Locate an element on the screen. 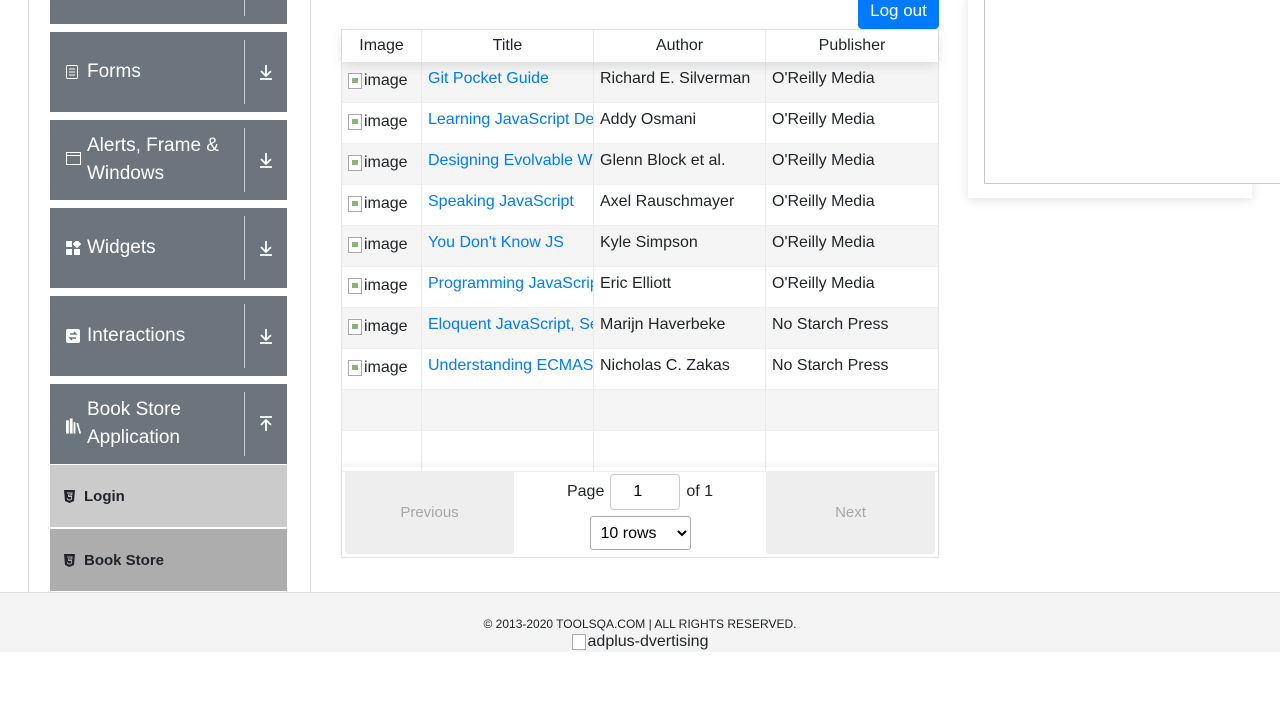 The image size is (1280, 720). document-icon is located at coordinates (74, 72).